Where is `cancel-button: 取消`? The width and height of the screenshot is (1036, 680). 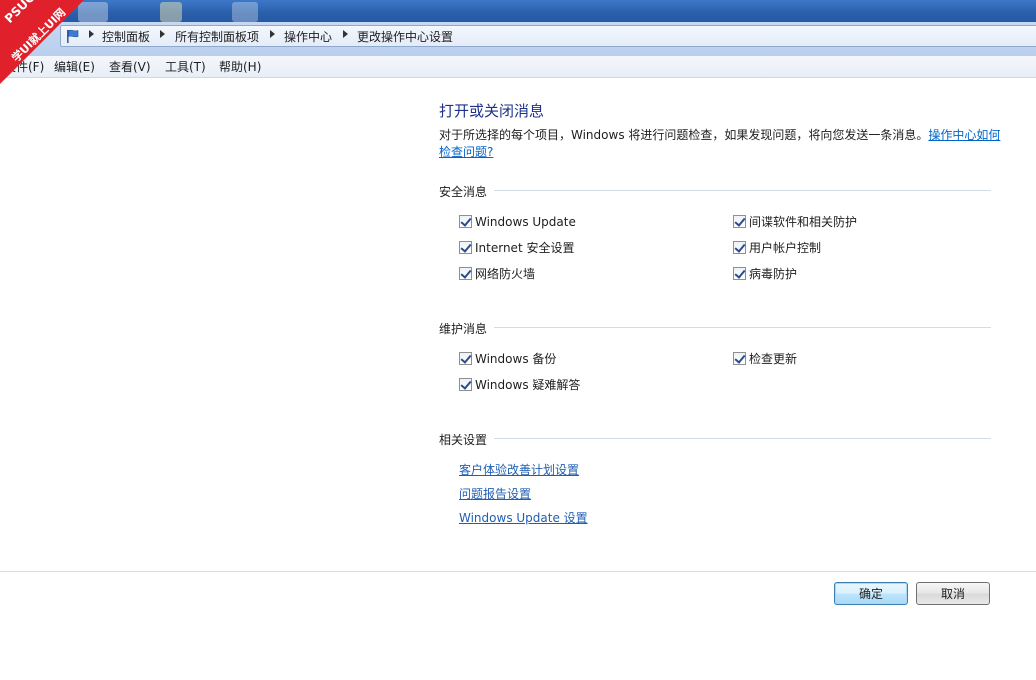
cancel-button: 取消 is located at coordinates (953, 593).